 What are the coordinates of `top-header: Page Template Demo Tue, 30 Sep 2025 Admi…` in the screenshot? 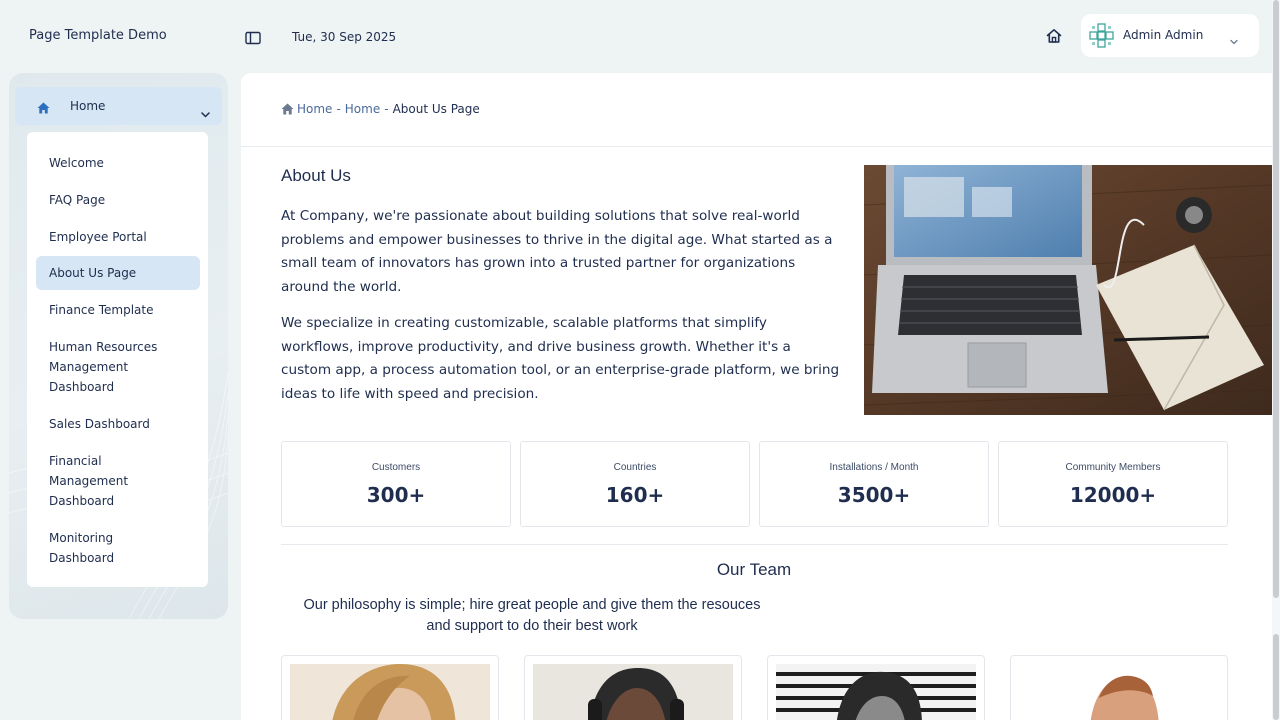 It's located at (640, 36).